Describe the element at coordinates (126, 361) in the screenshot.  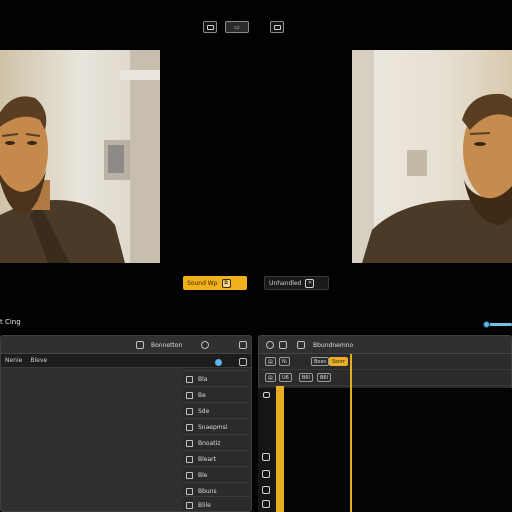
I see `panel-tabbar: Nenie Bleve` at that location.